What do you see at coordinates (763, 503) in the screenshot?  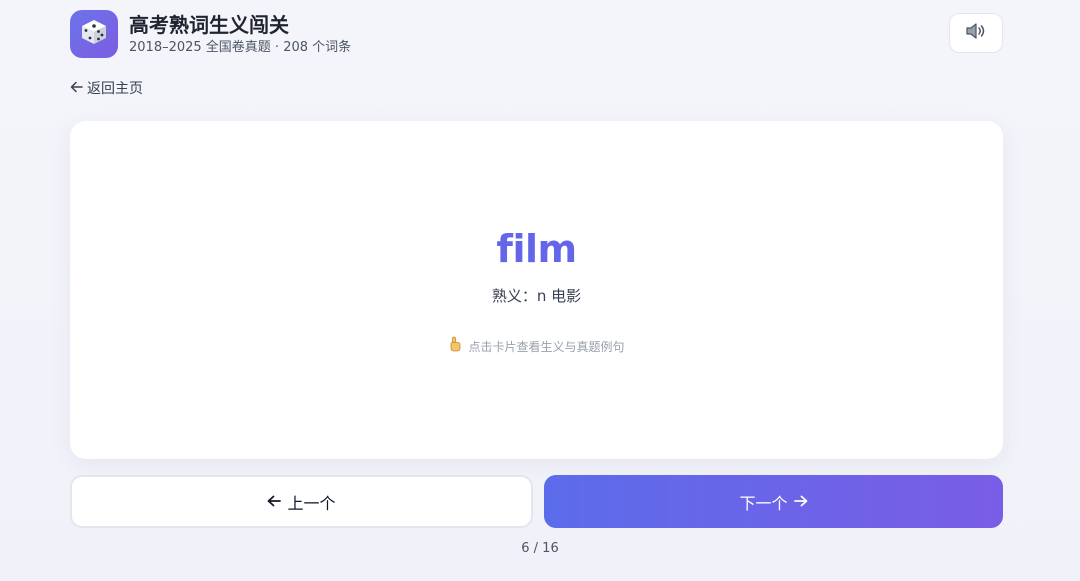 I see `next-button-label: 下一个` at bounding box center [763, 503].